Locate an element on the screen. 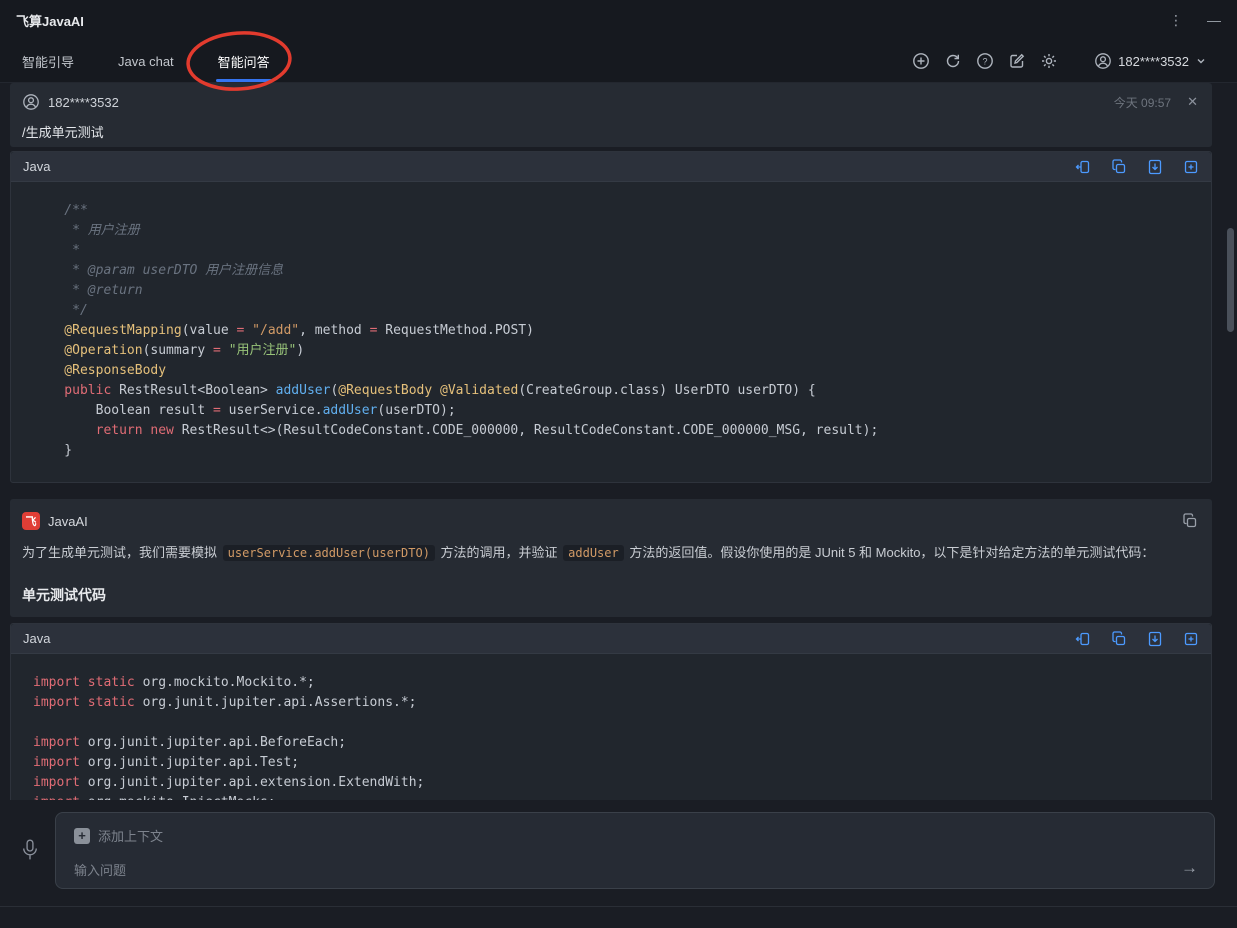  user-message-header: 182****3532 今天 09:57 ✕ is located at coordinates (610, 102).